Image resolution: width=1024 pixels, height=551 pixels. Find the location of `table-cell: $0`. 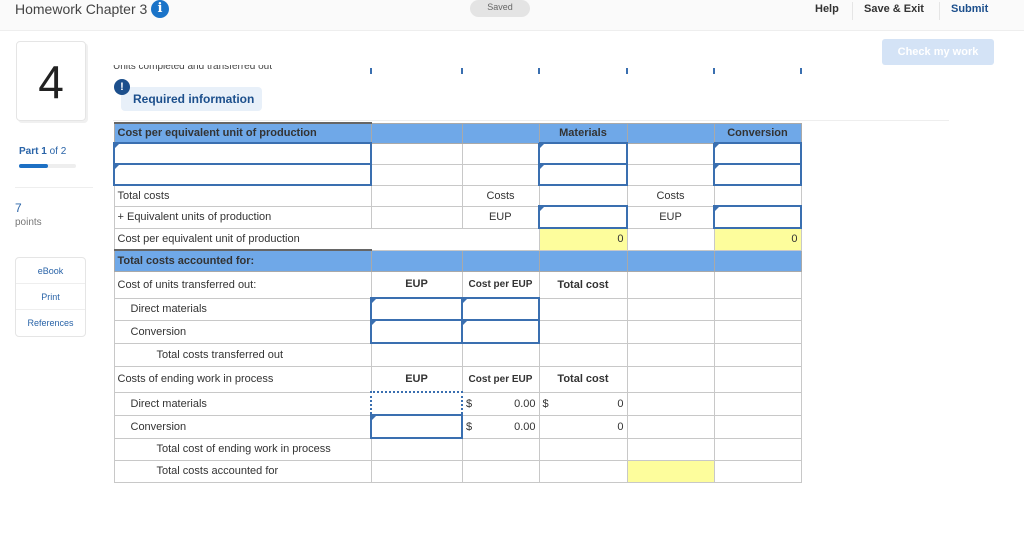

table-cell: $0 is located at coordinates (583, 403).